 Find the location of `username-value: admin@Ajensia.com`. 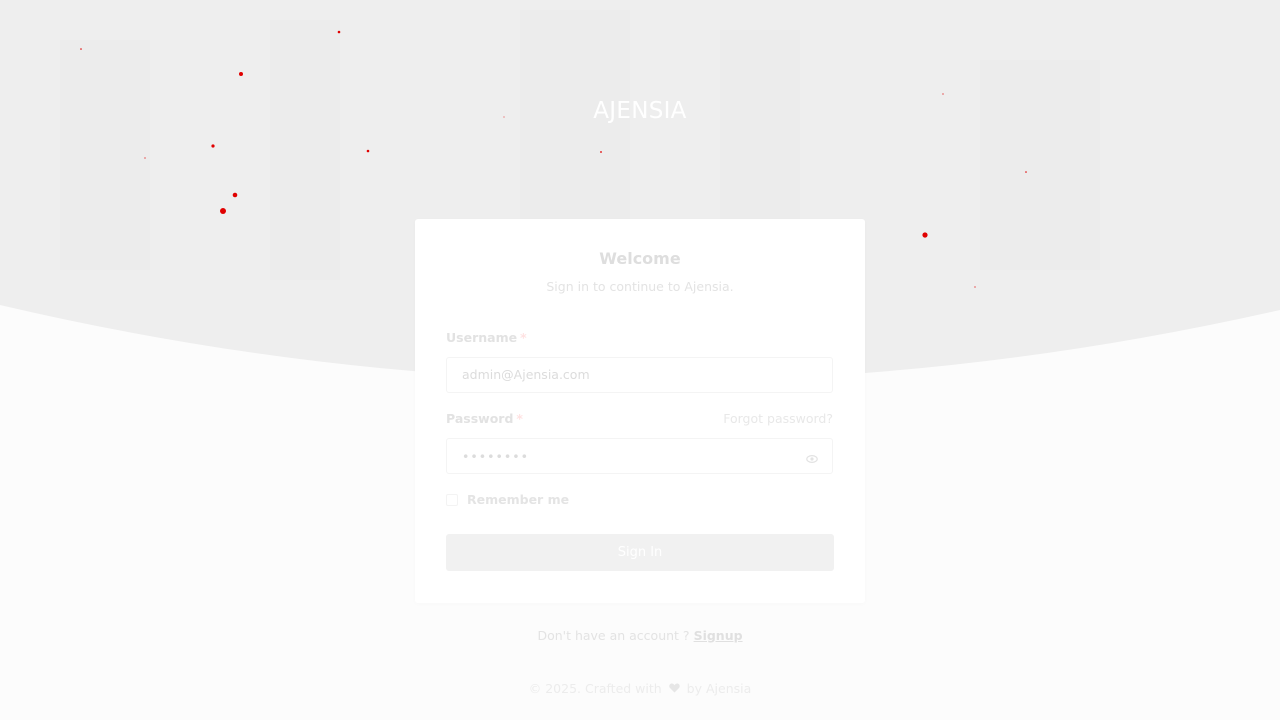

username-value: admin@Ajensia.com is located at coordinates (526, 374).